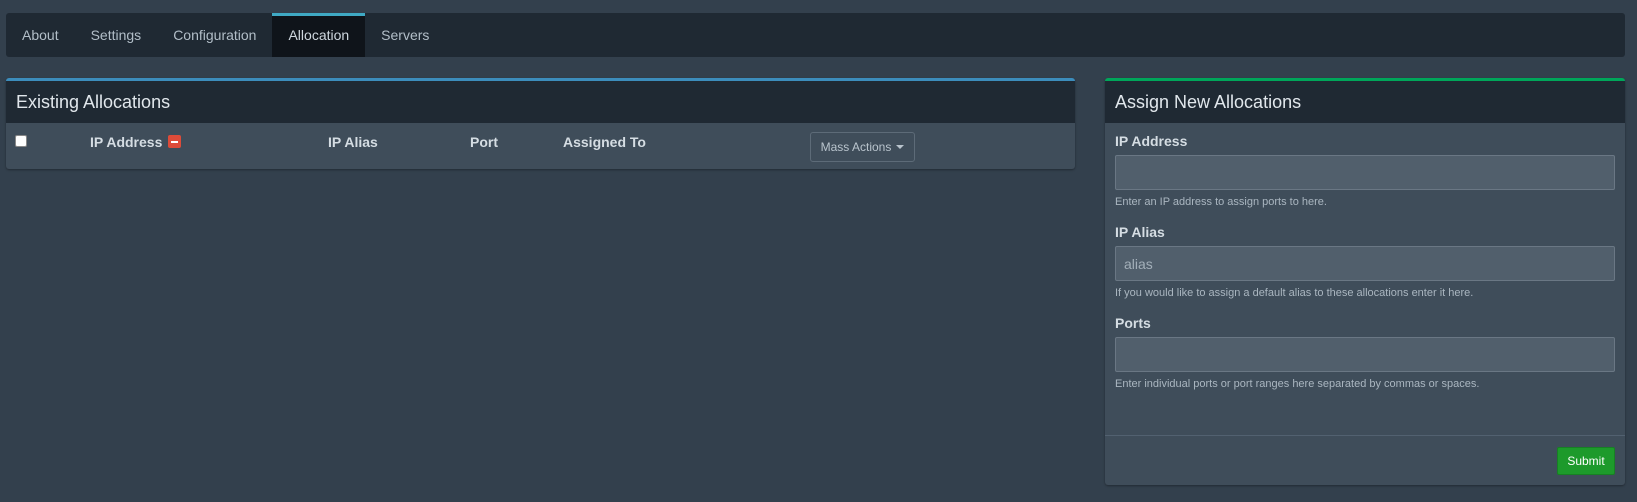  Describe the element at coordinates (214, 35) in the screenshot. I see `tab-configuration: Configuration` at that location.